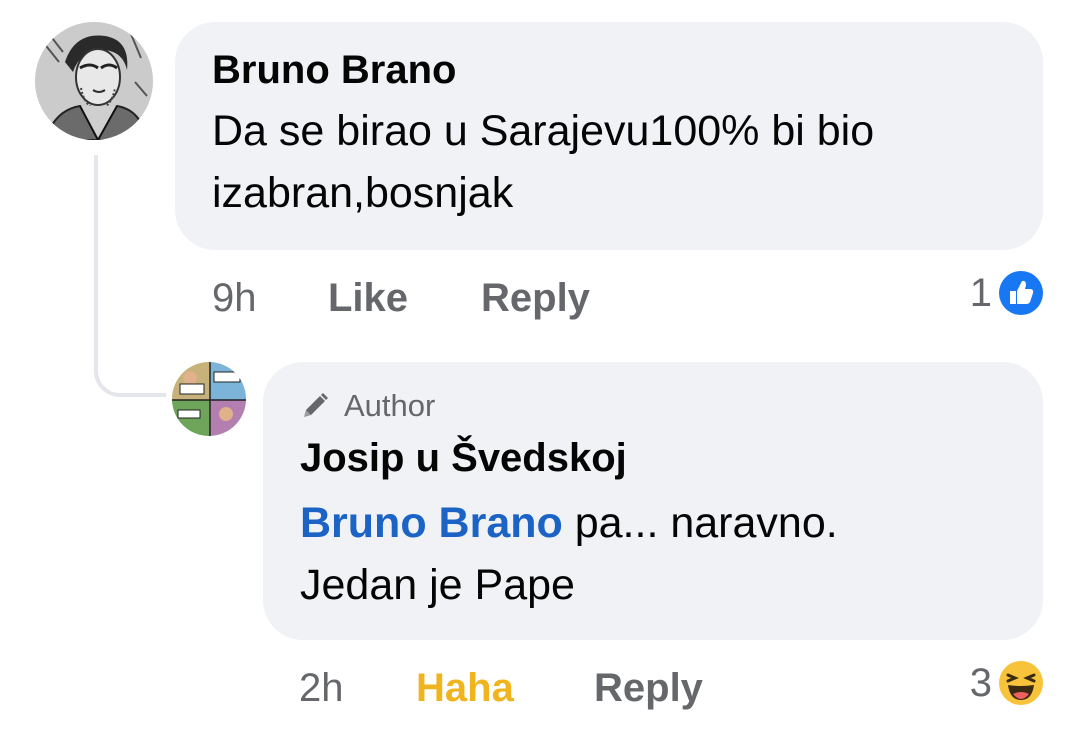  I want to click on haha-button: Haha, so click(505, 688).